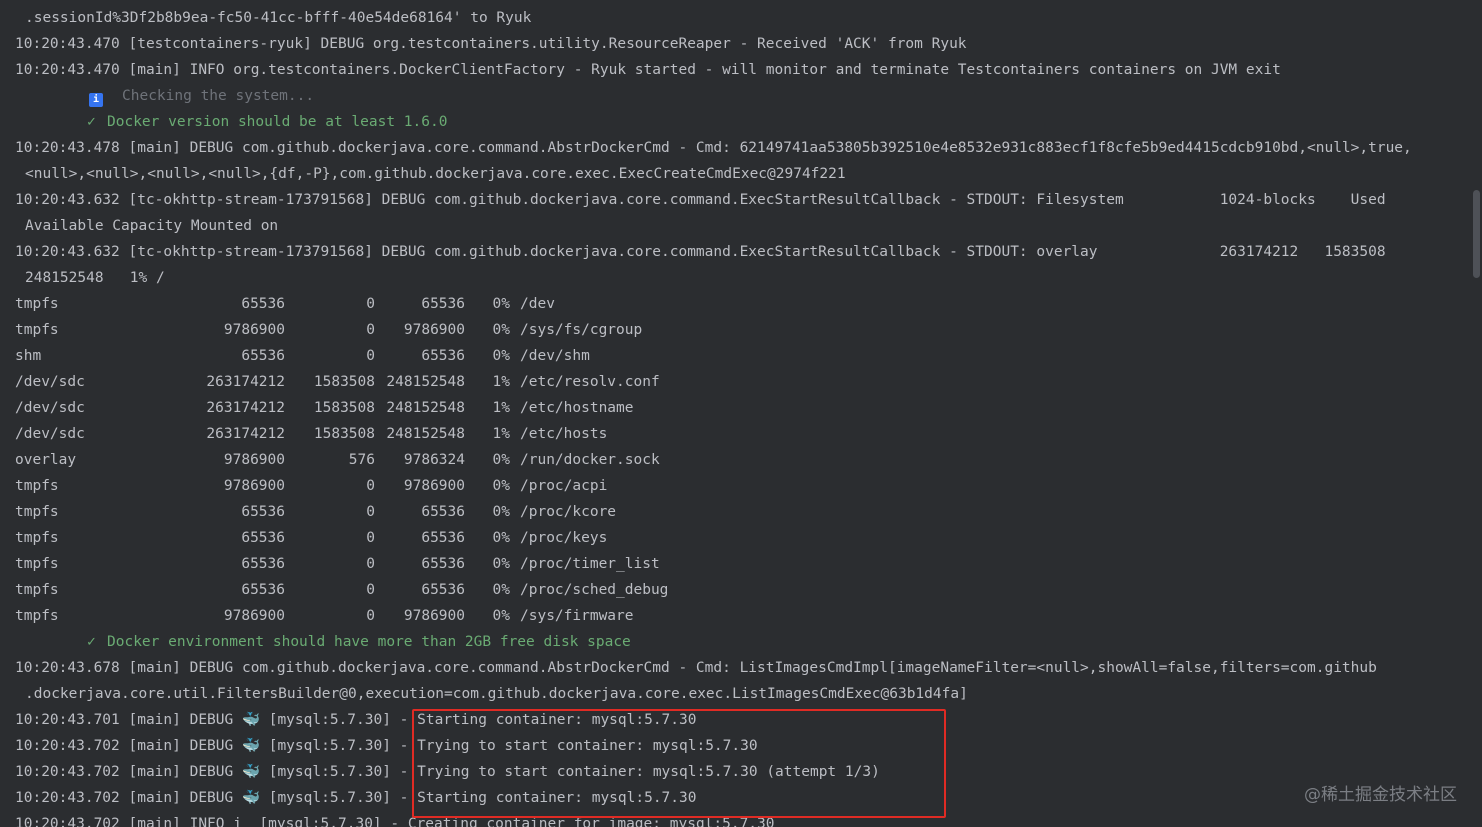  What do you see at coordinates (555, 356) in the screenshot?
I see `df-mount: /dev/shm` at bounding box center [555, 356].